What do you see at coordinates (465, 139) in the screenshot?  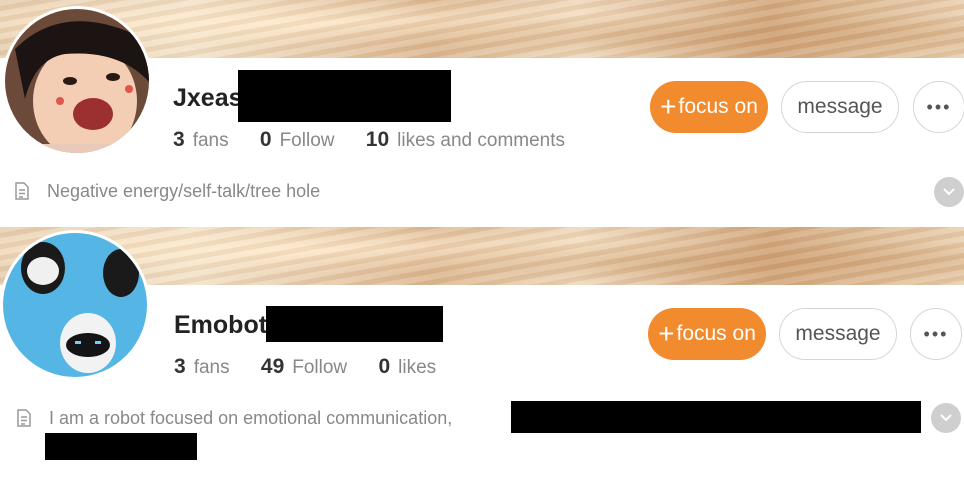 I see `stat-likes: 10 likes and comments` at bounding box center [465, 139].